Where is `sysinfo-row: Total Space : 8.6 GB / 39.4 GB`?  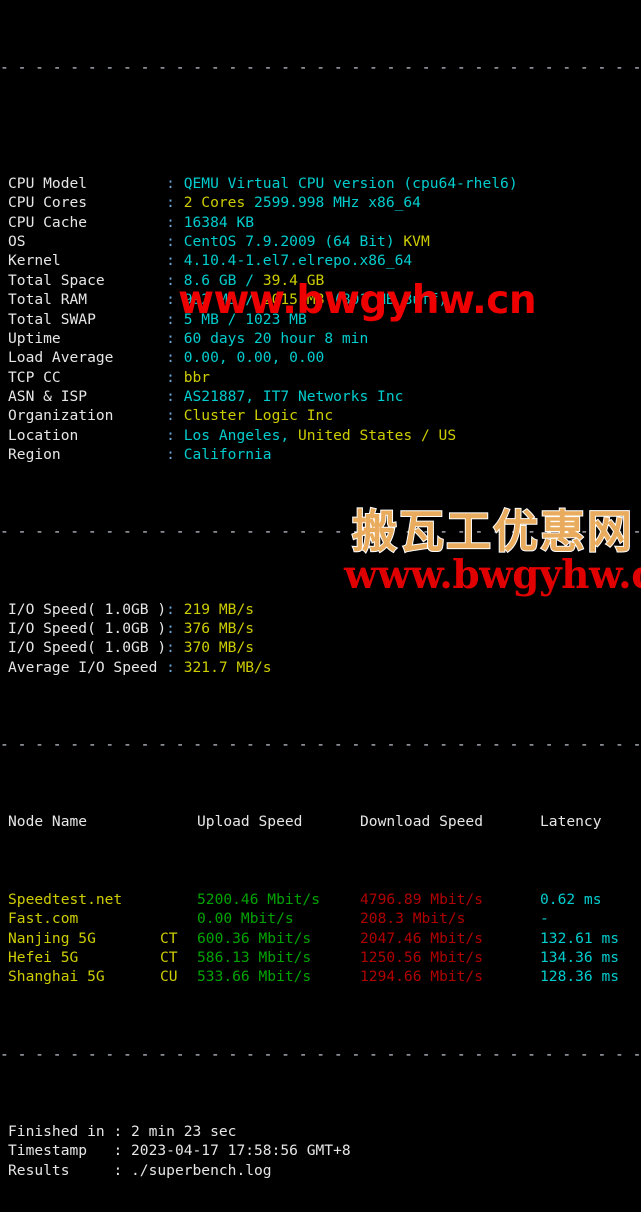 sysinfo-row: Total Space : 8.6 GB / 39.4 GB is located at coordinates (320, 280).